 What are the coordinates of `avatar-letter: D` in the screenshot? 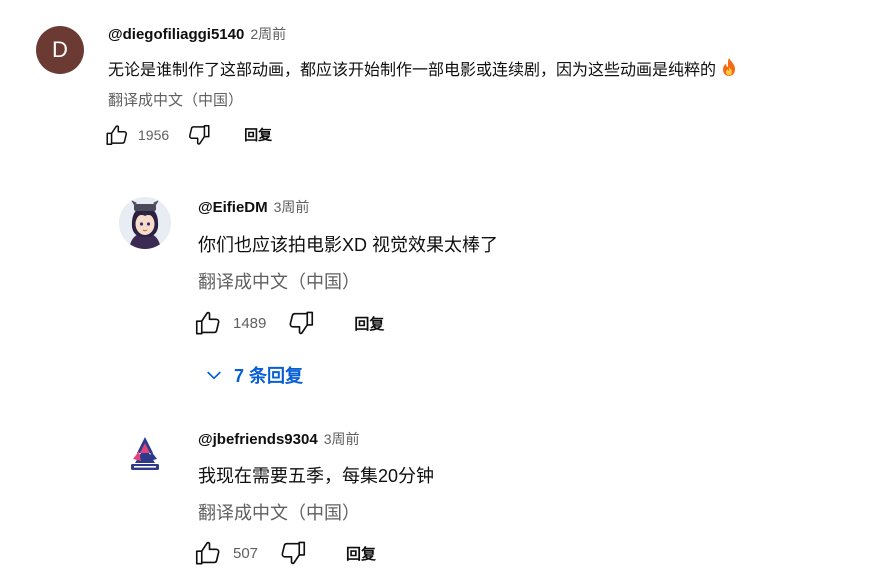 It's located at (60, 49).